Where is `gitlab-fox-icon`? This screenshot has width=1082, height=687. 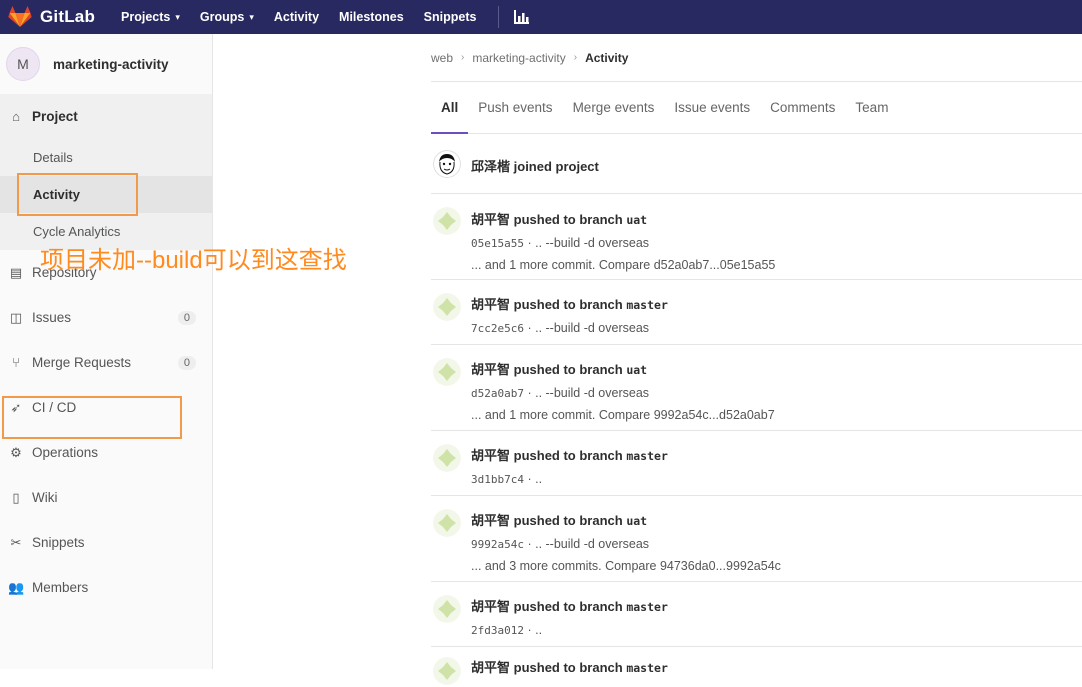 gitlab-fox-icon is located at coordinates (20, 16).